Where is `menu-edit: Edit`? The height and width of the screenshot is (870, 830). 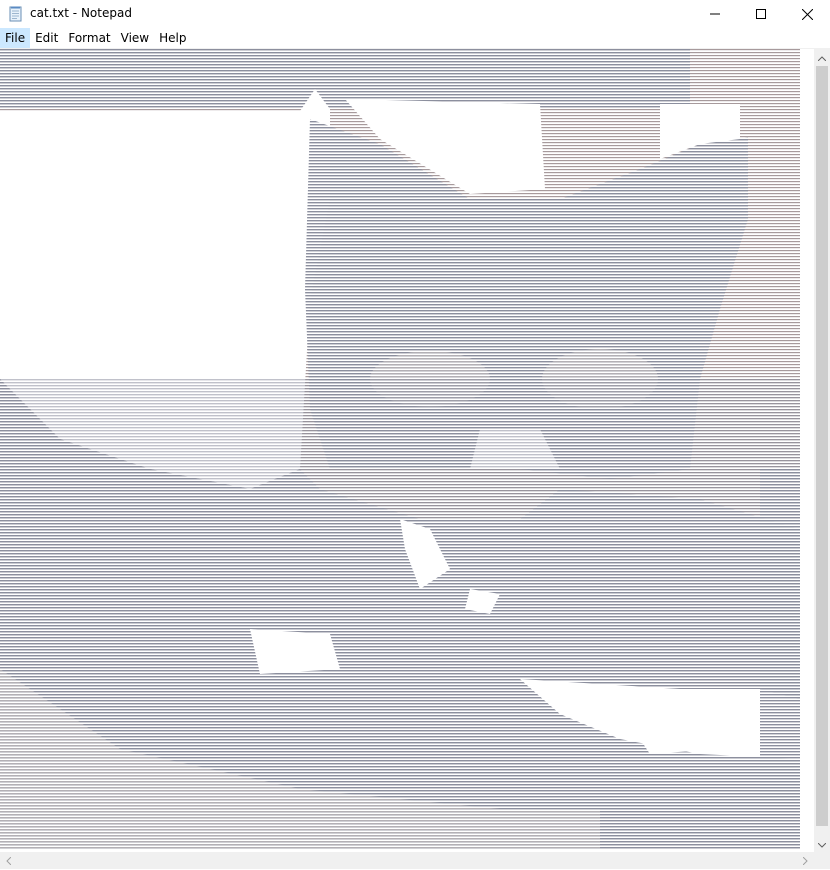
menu-edit: Edit is located at coordinates (46, 38).